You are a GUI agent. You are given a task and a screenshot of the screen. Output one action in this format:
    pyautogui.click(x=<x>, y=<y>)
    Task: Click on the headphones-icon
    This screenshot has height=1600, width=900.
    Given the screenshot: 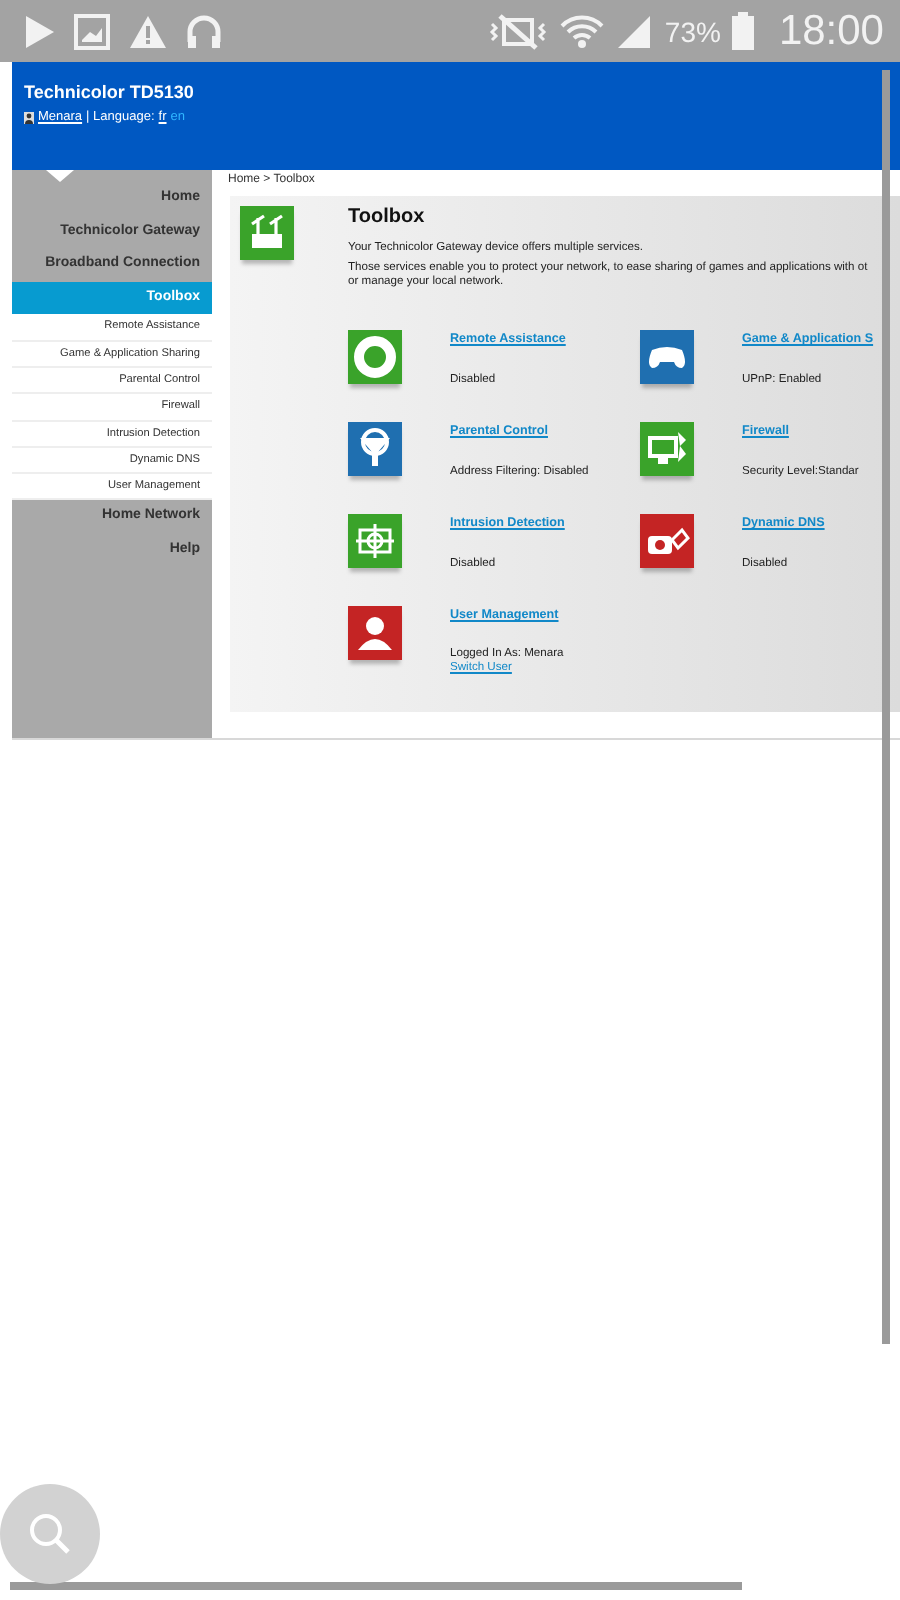 What is the action you would take?
    pyautogui.click(x=204, y=31)
    